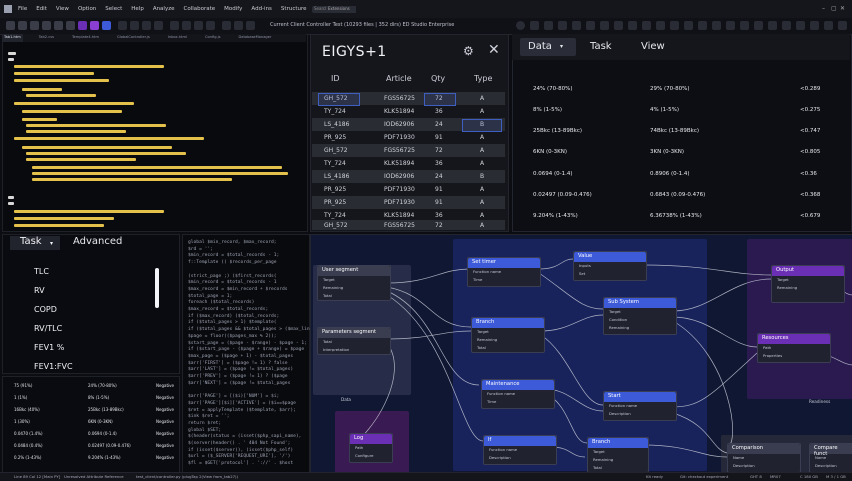 The height and width of the screenshot is (481, 852). I want to click on column-header-id: ID, so click(335, 78).